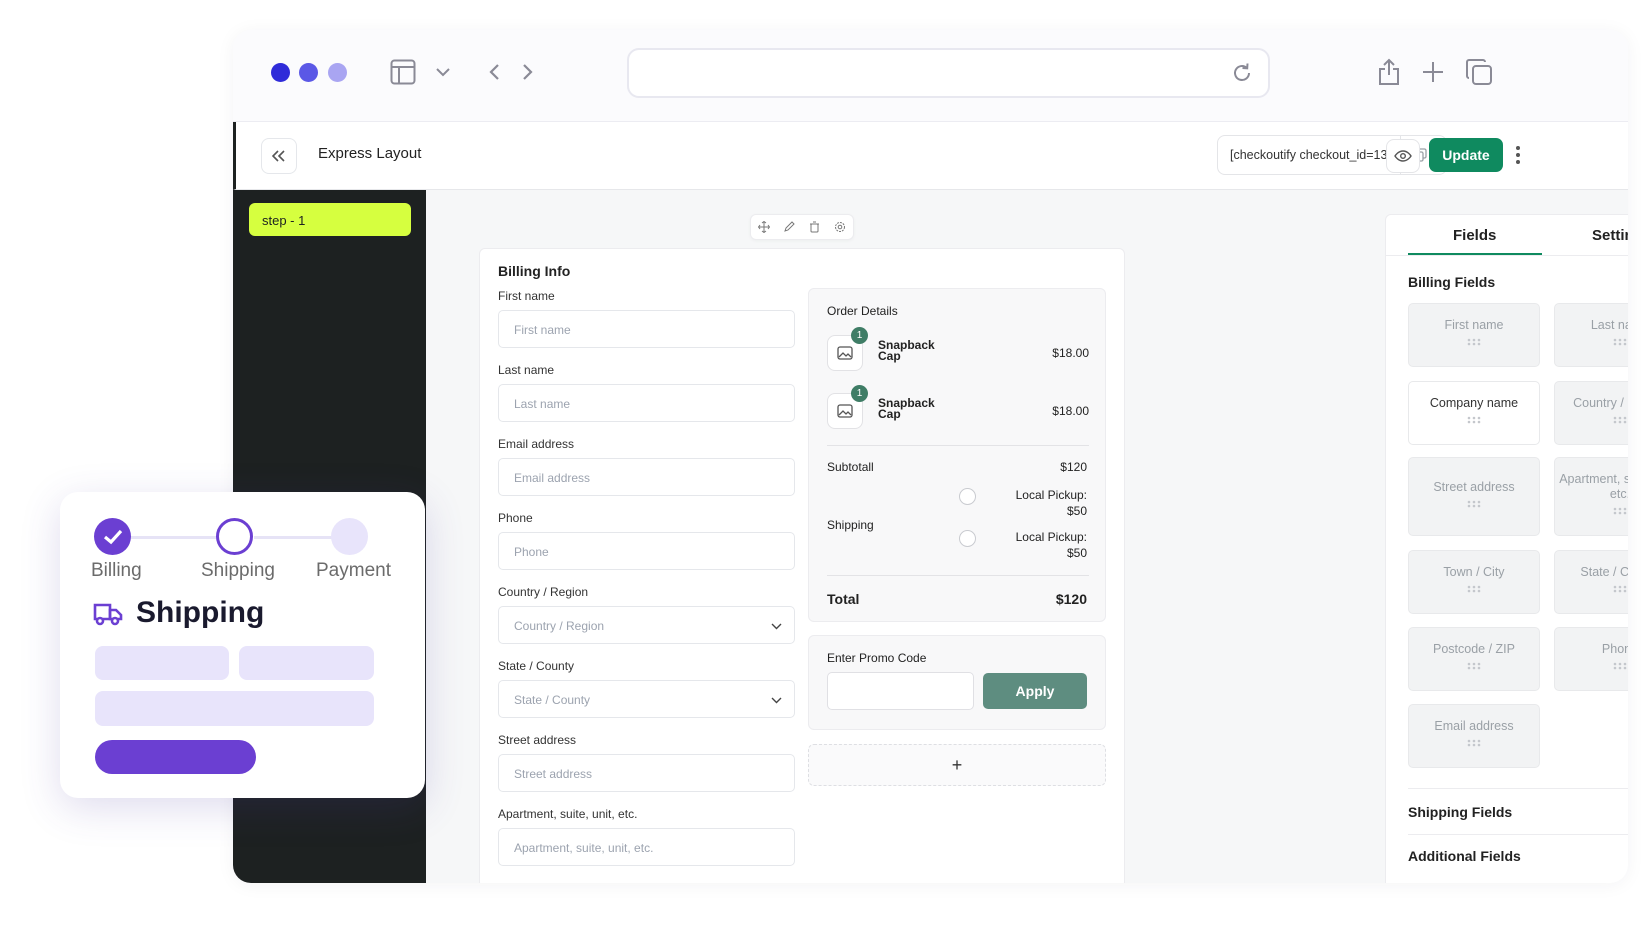 The image size is (1641, 938). What do you see at coordinates (1466, 155) in the screenshot?
I see `update-button: Update` at bounding box center [1466, 155].